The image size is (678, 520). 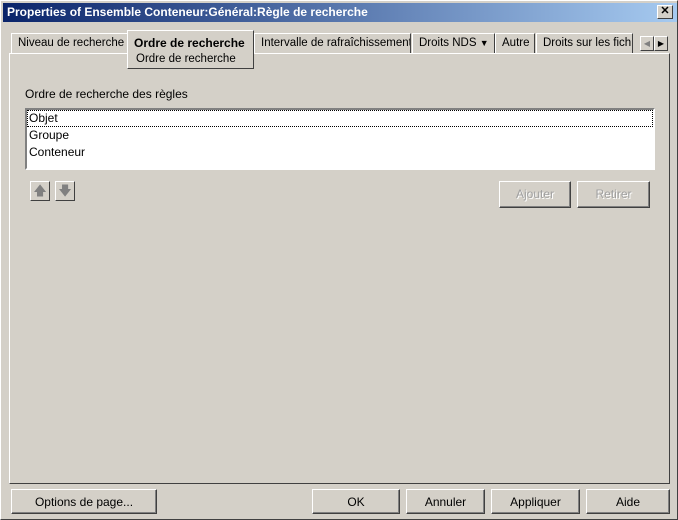 I want to click on tab-label: Niveau de recherche, so click(x=71, y=43).